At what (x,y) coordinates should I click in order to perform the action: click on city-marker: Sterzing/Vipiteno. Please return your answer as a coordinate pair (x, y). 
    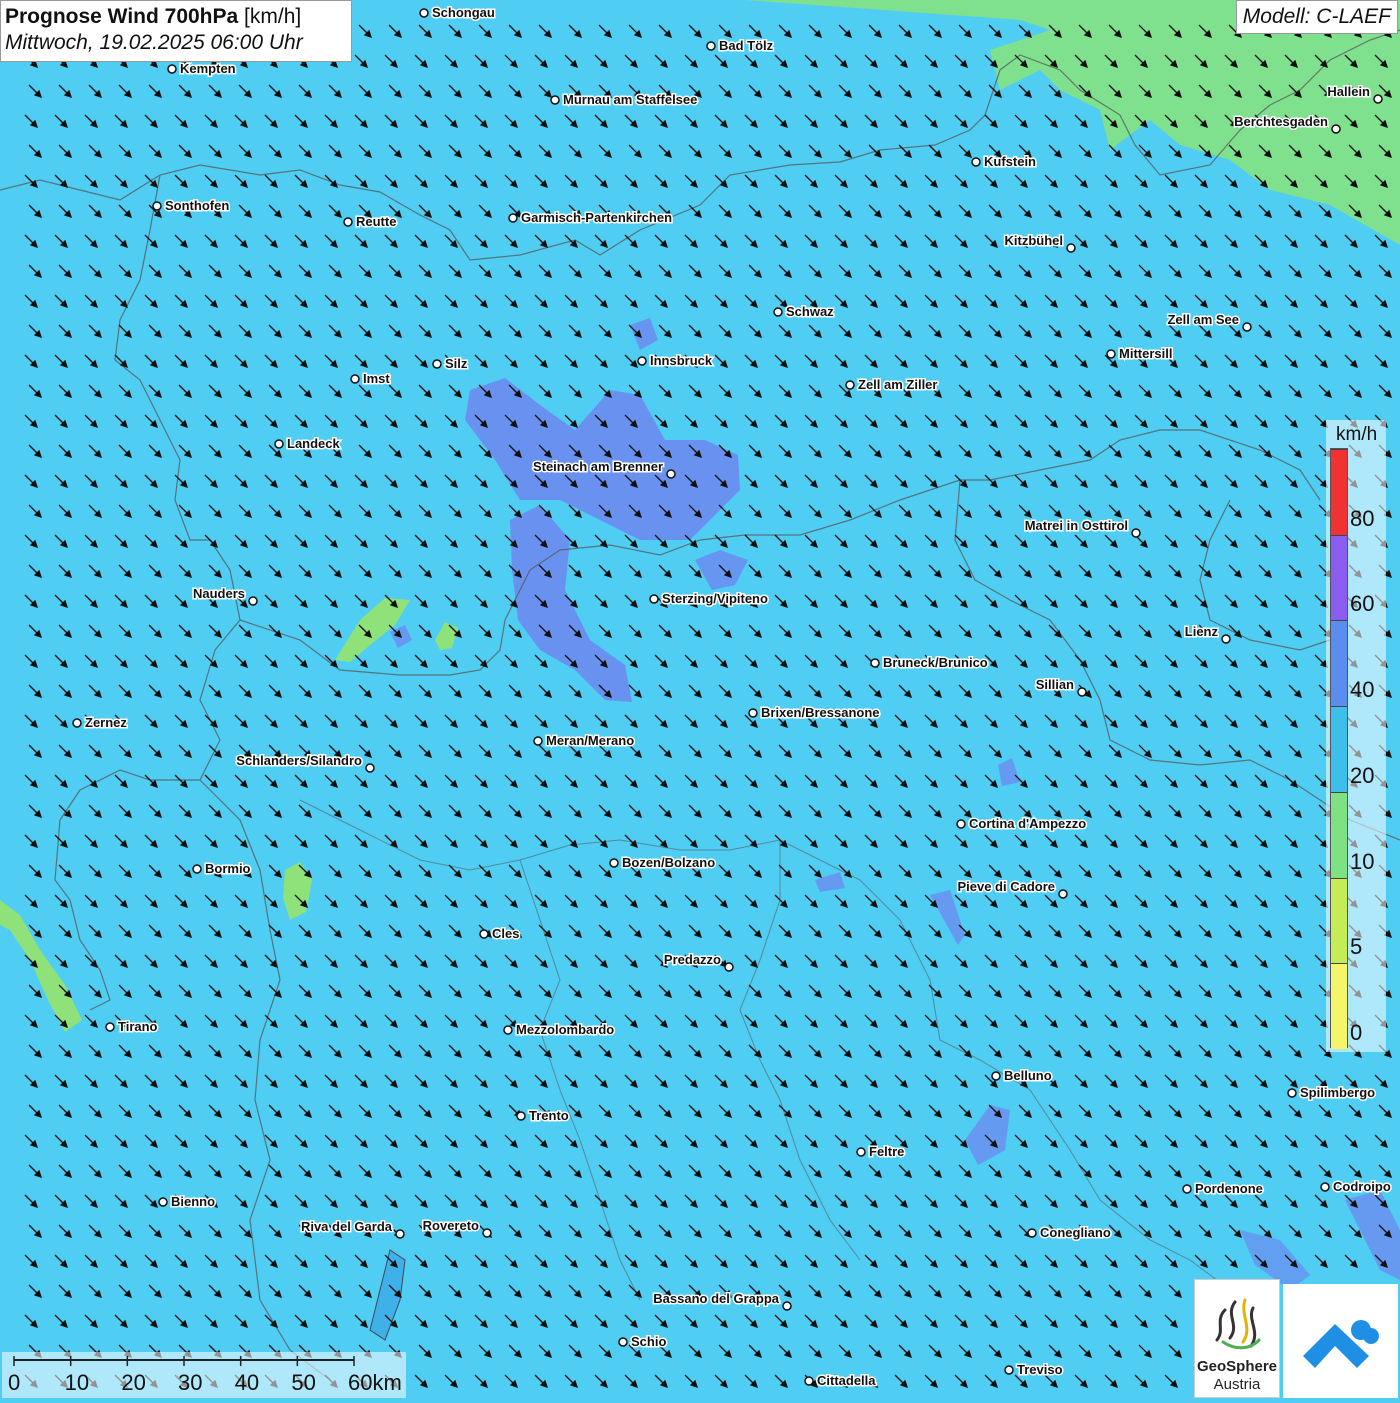
    Looking at the image, I should click on (709, 599).